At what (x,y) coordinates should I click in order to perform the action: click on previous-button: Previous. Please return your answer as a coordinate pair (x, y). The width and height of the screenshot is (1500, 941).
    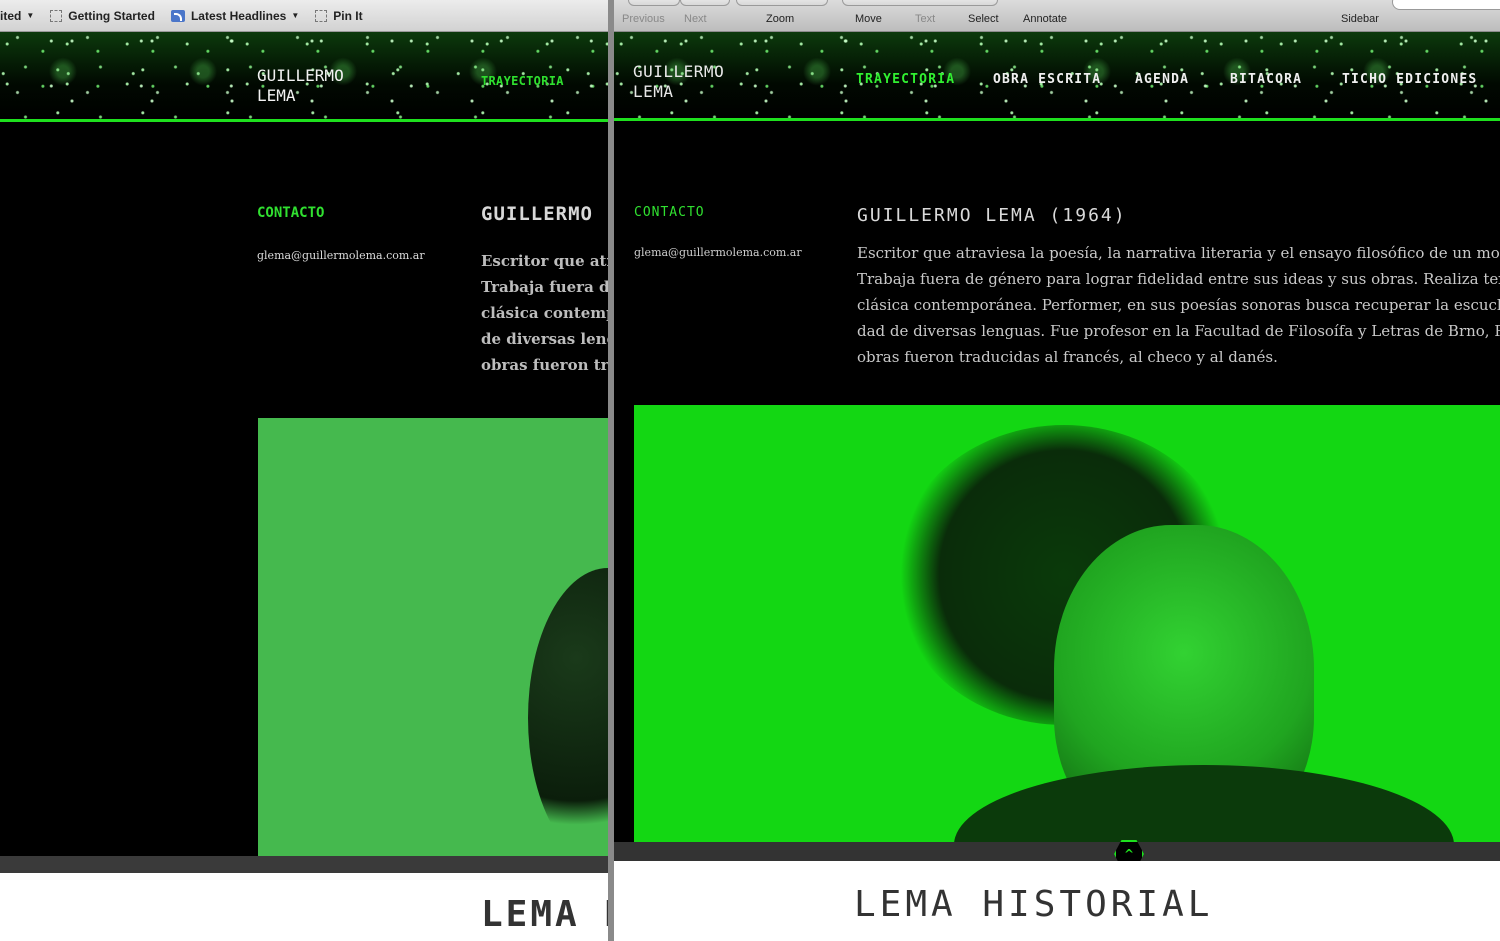
    Looking at the image, I should click on (643, 19).